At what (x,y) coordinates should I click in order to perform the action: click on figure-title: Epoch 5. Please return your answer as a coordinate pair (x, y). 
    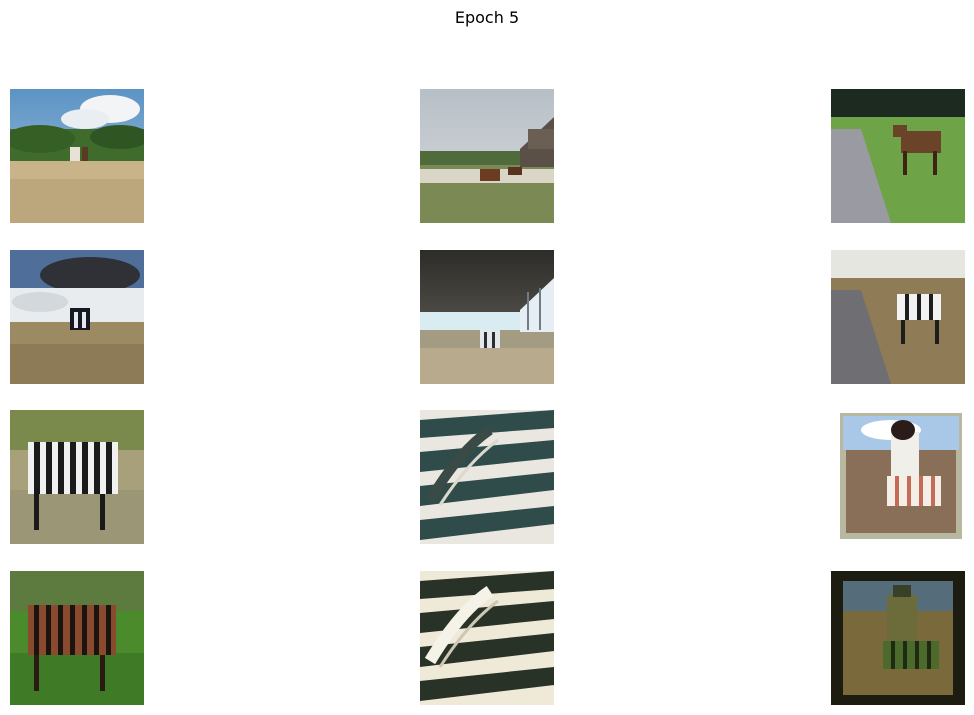
    Looking at the image, I should click on (487, 17).